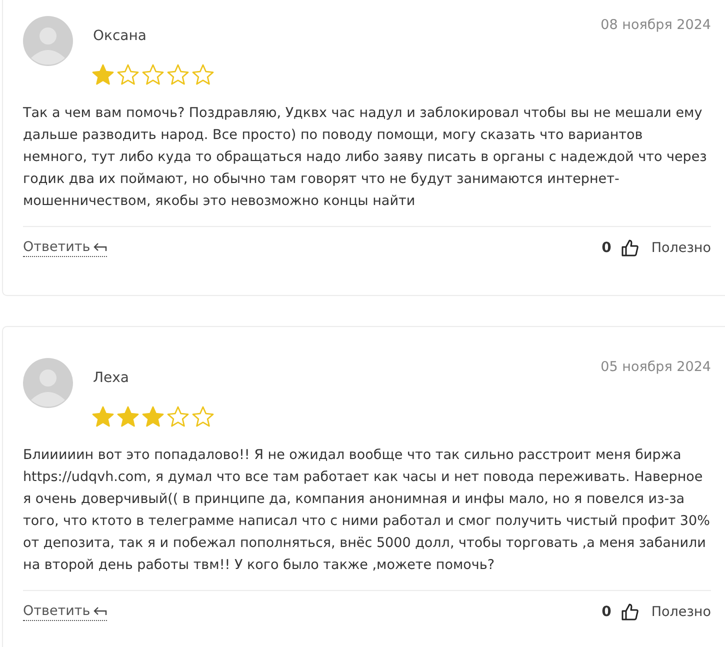  Describe the element at coordinates (655, 25) in the screenshot. I see `review-date: 08 ноября 2024` at that location.